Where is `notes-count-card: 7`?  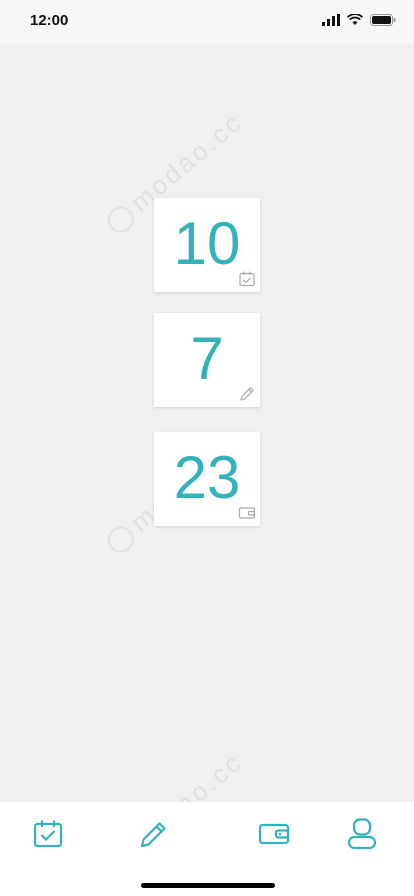
notes-count-card: 7 is located at coordinates (207, 360).